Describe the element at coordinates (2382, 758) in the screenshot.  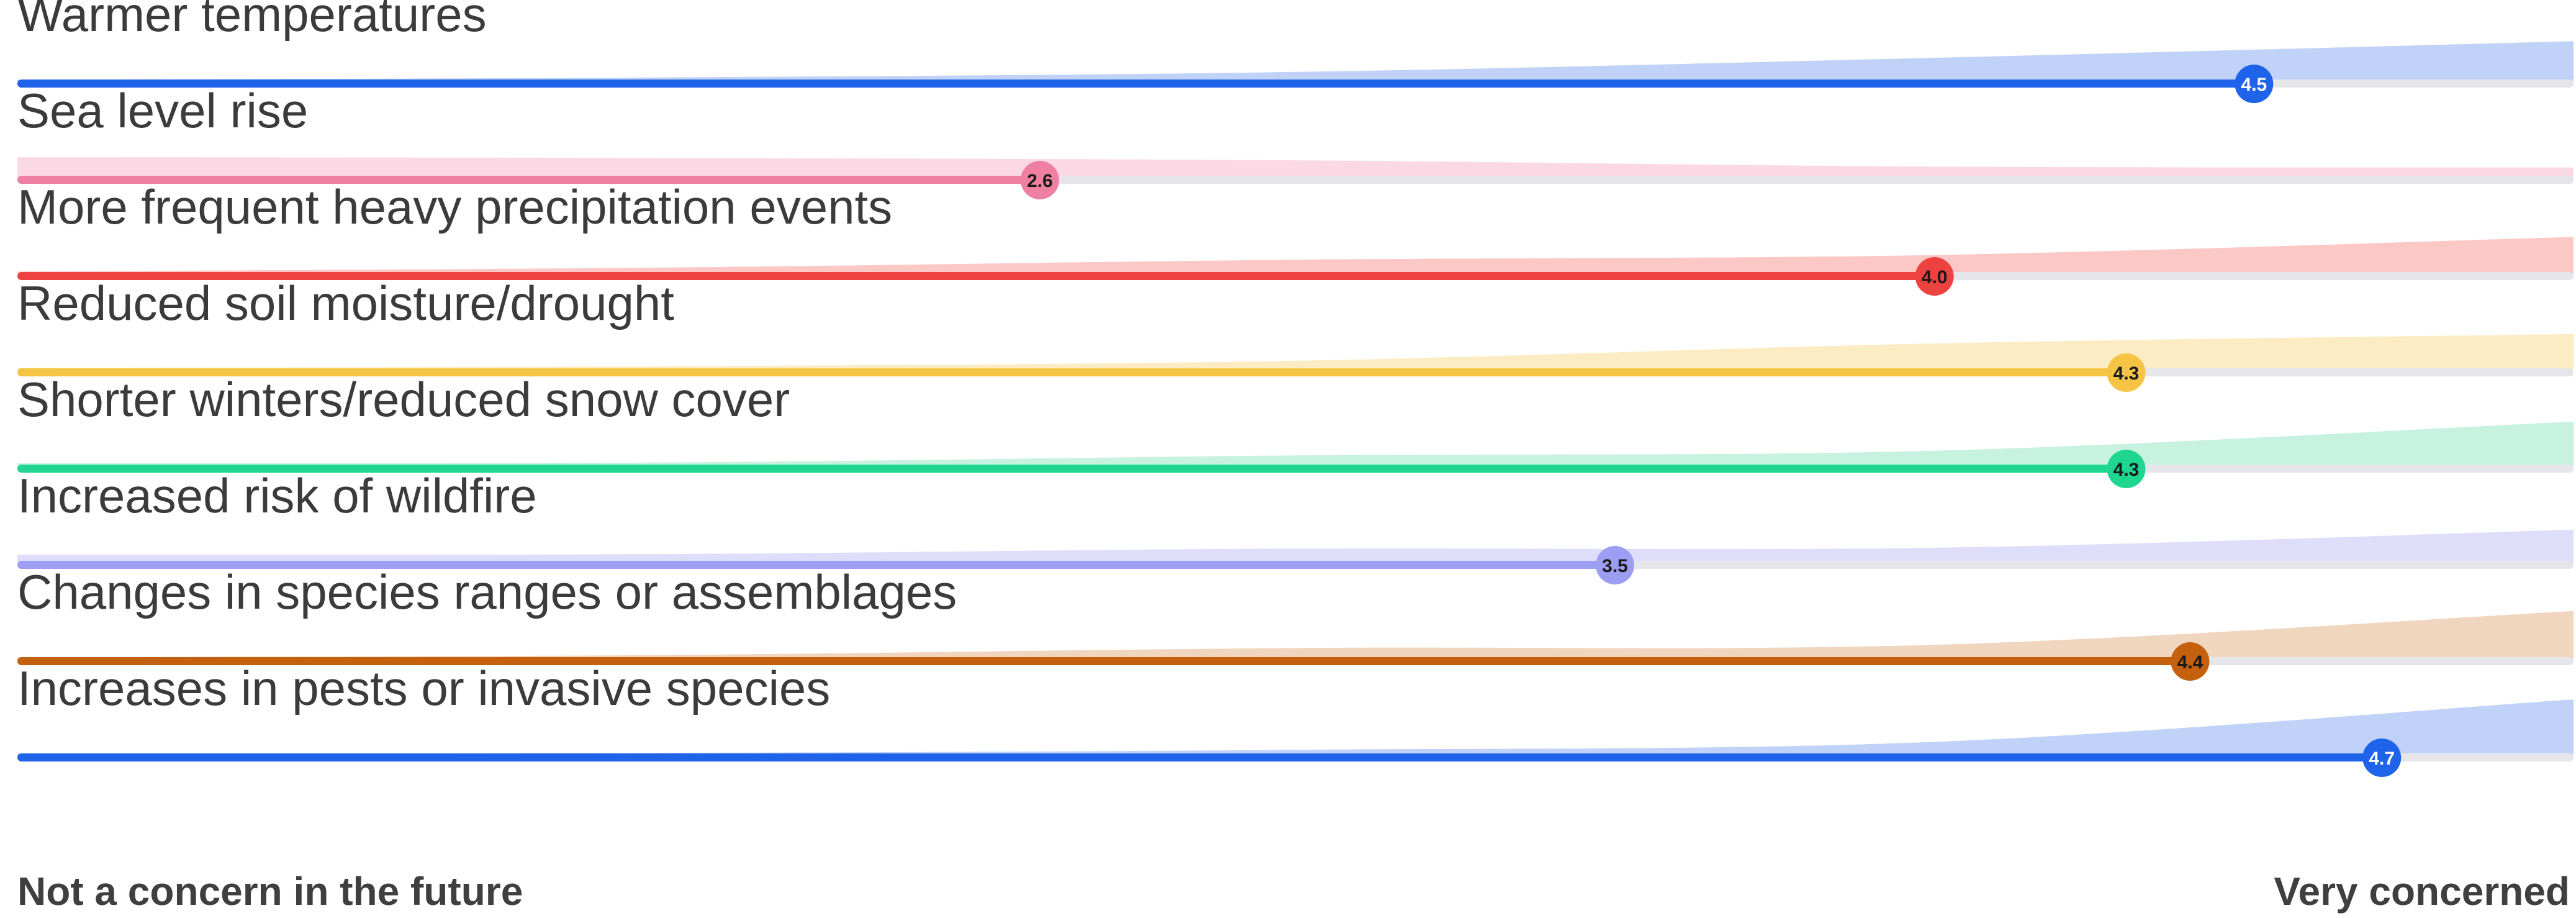
I see `value-label: 4.7` at that location.